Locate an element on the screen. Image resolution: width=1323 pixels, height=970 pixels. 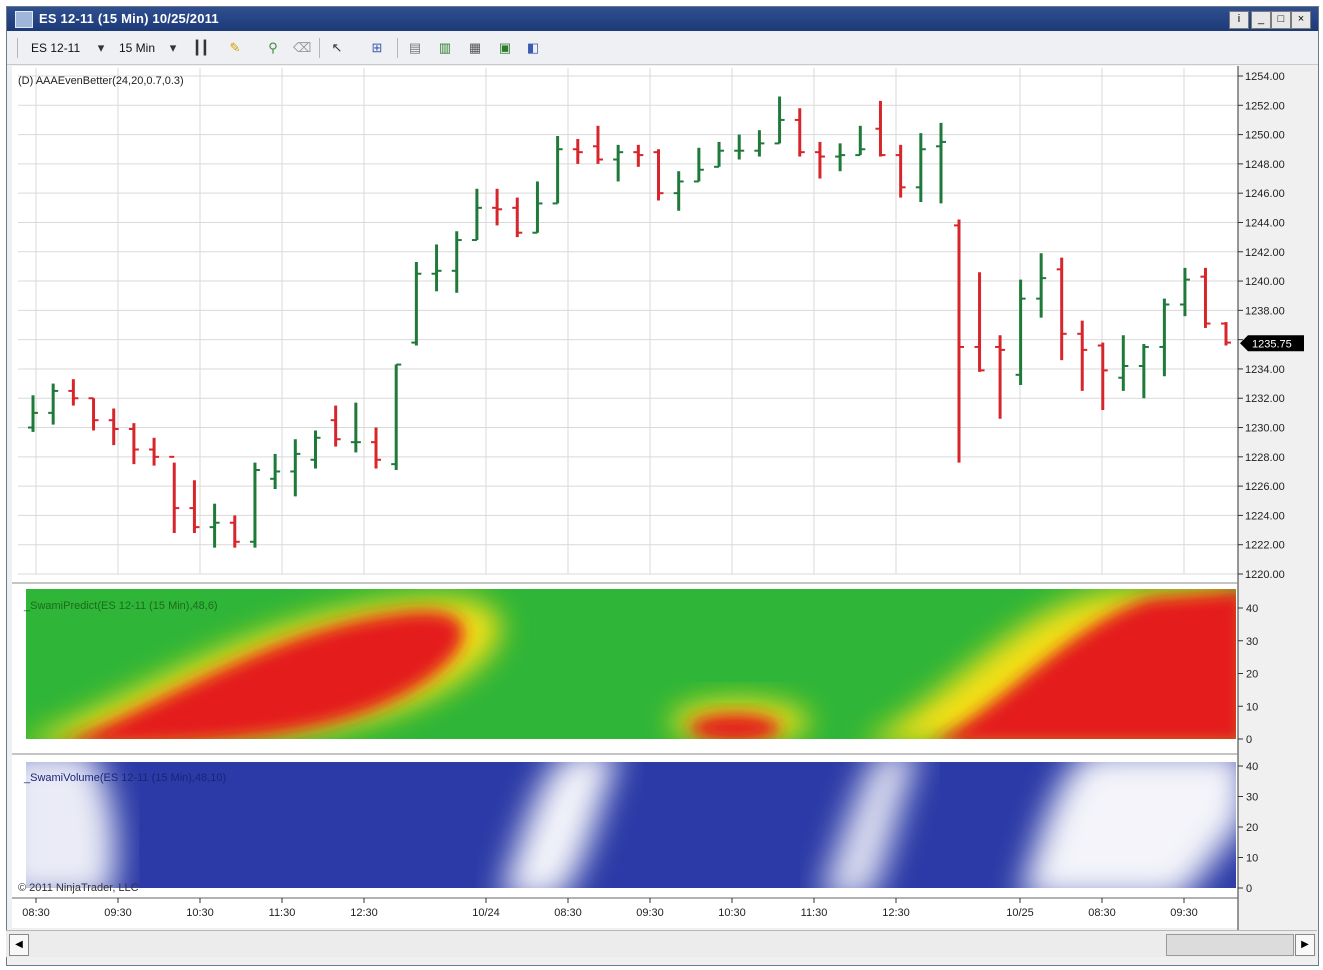
predict-band-red is located at coordinates (735, 726).